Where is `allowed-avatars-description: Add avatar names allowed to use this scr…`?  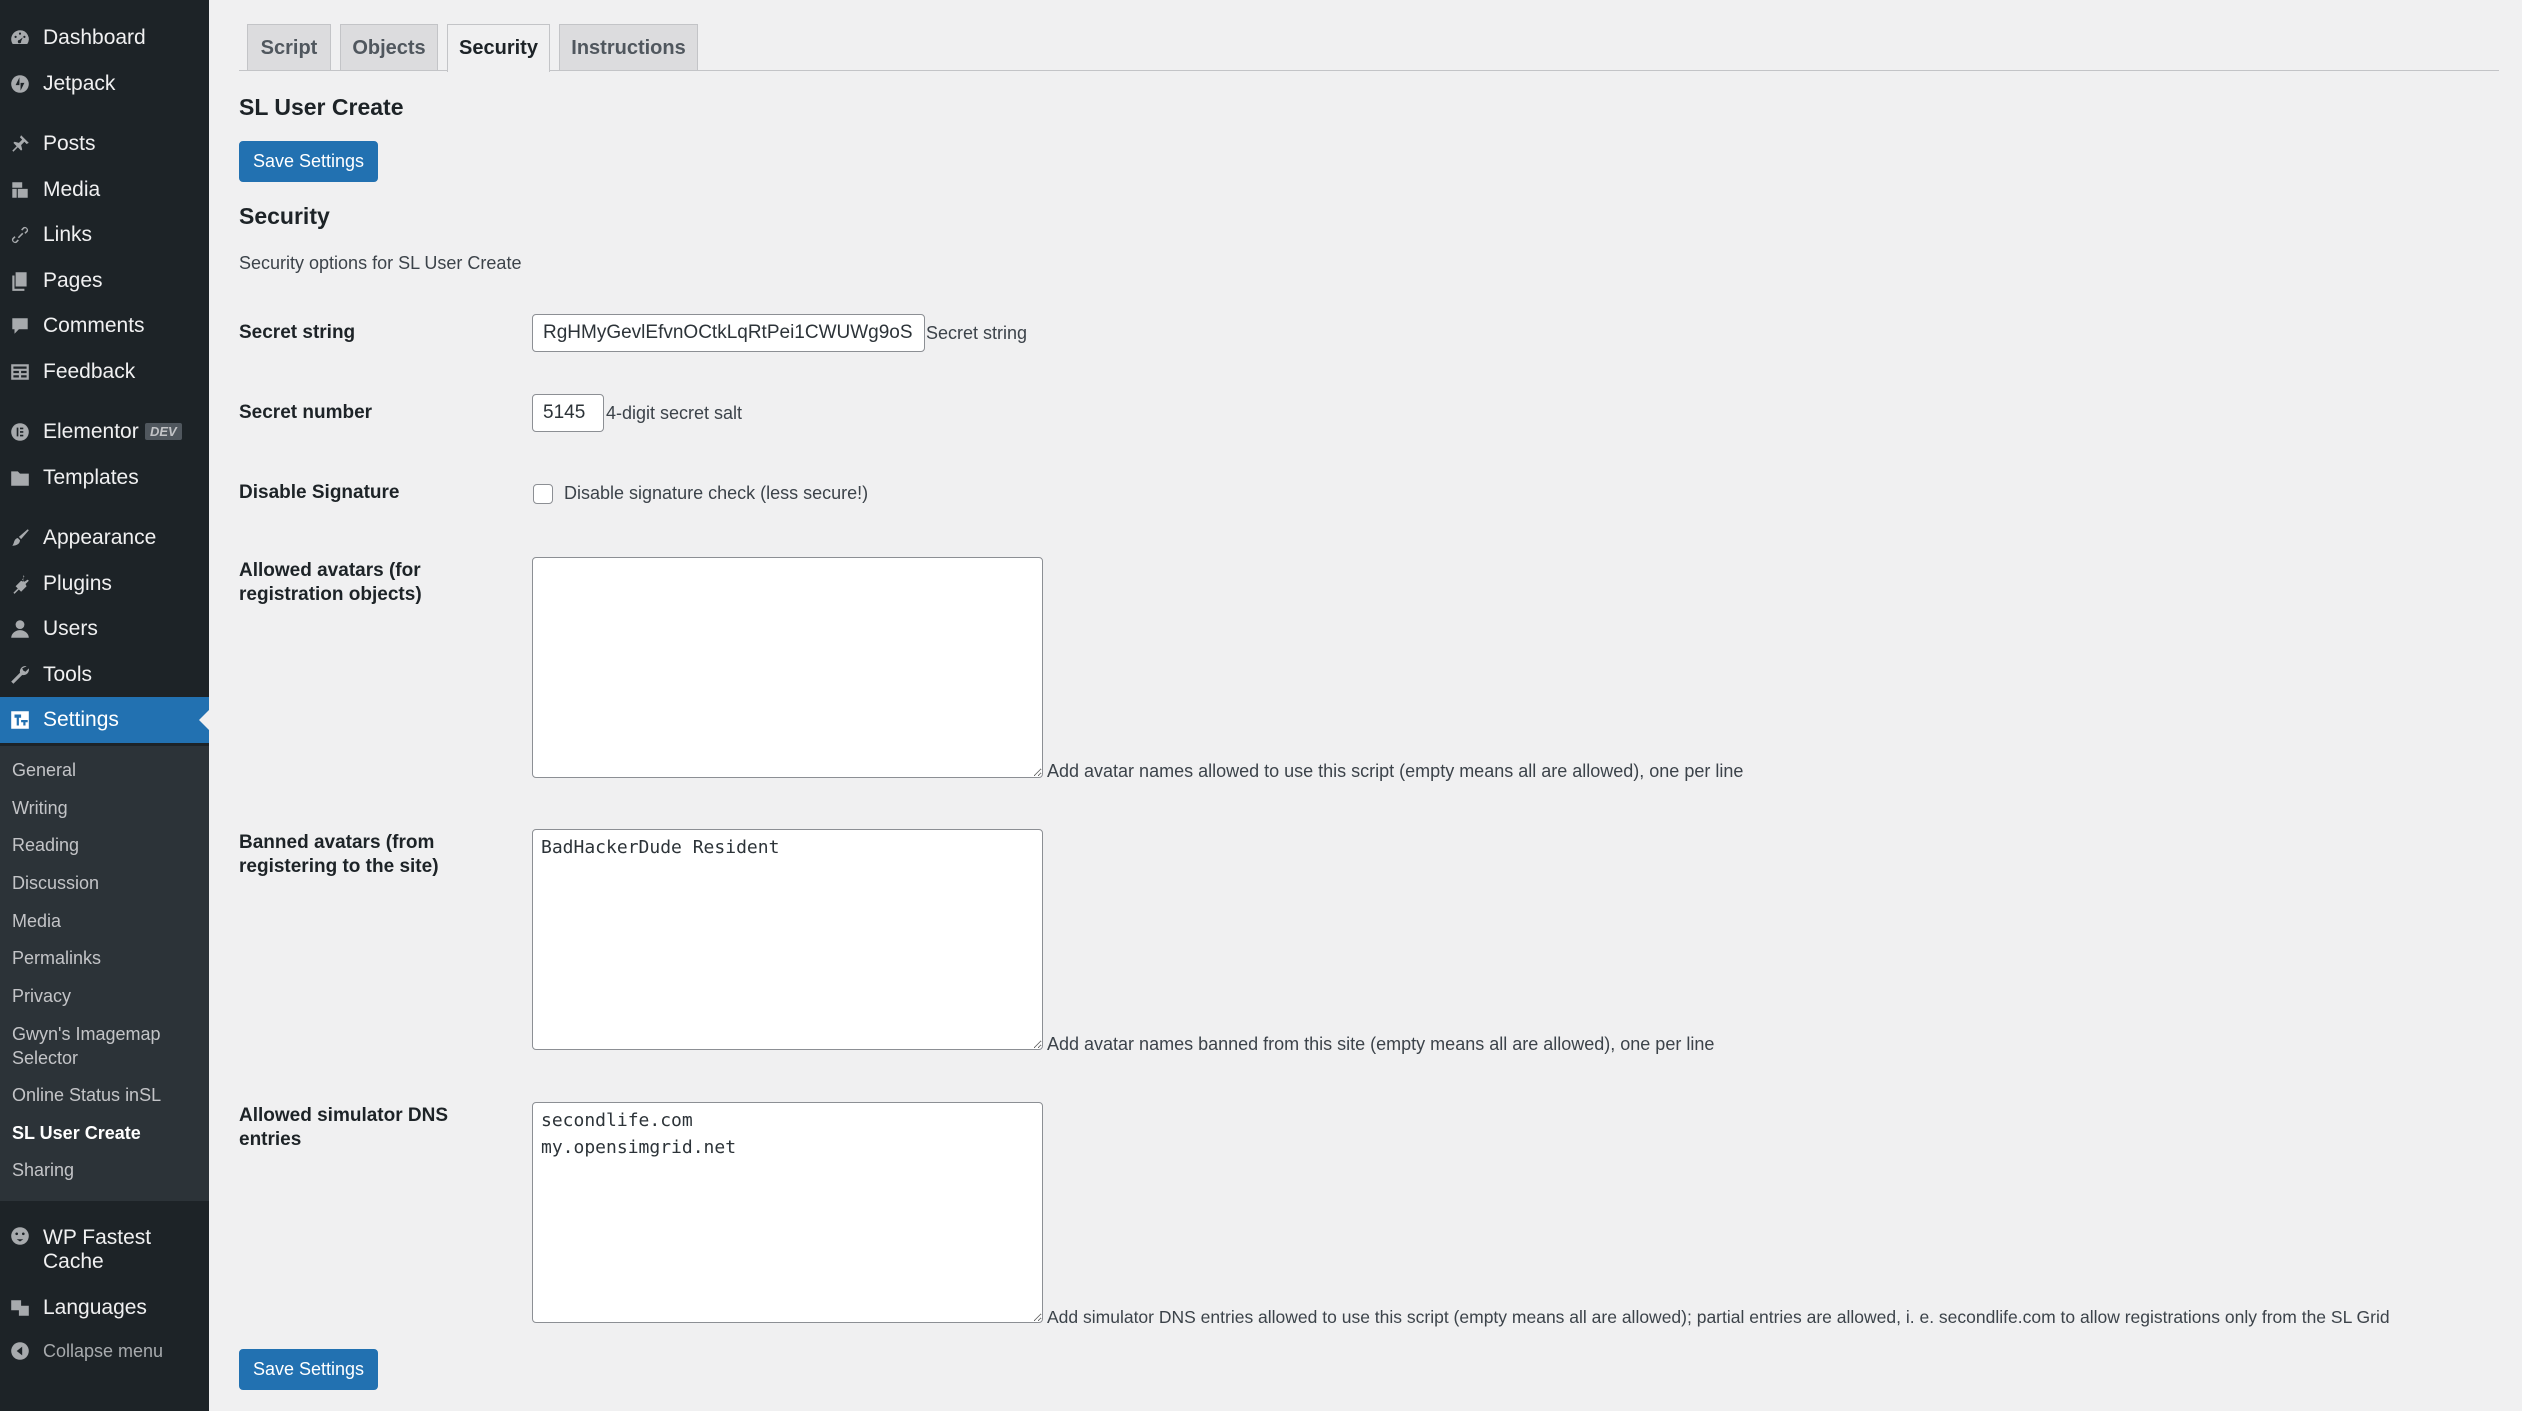 allowed-avatars-description: Add avatar names allowed to use this scr… is located at coordinates (1395, 771).